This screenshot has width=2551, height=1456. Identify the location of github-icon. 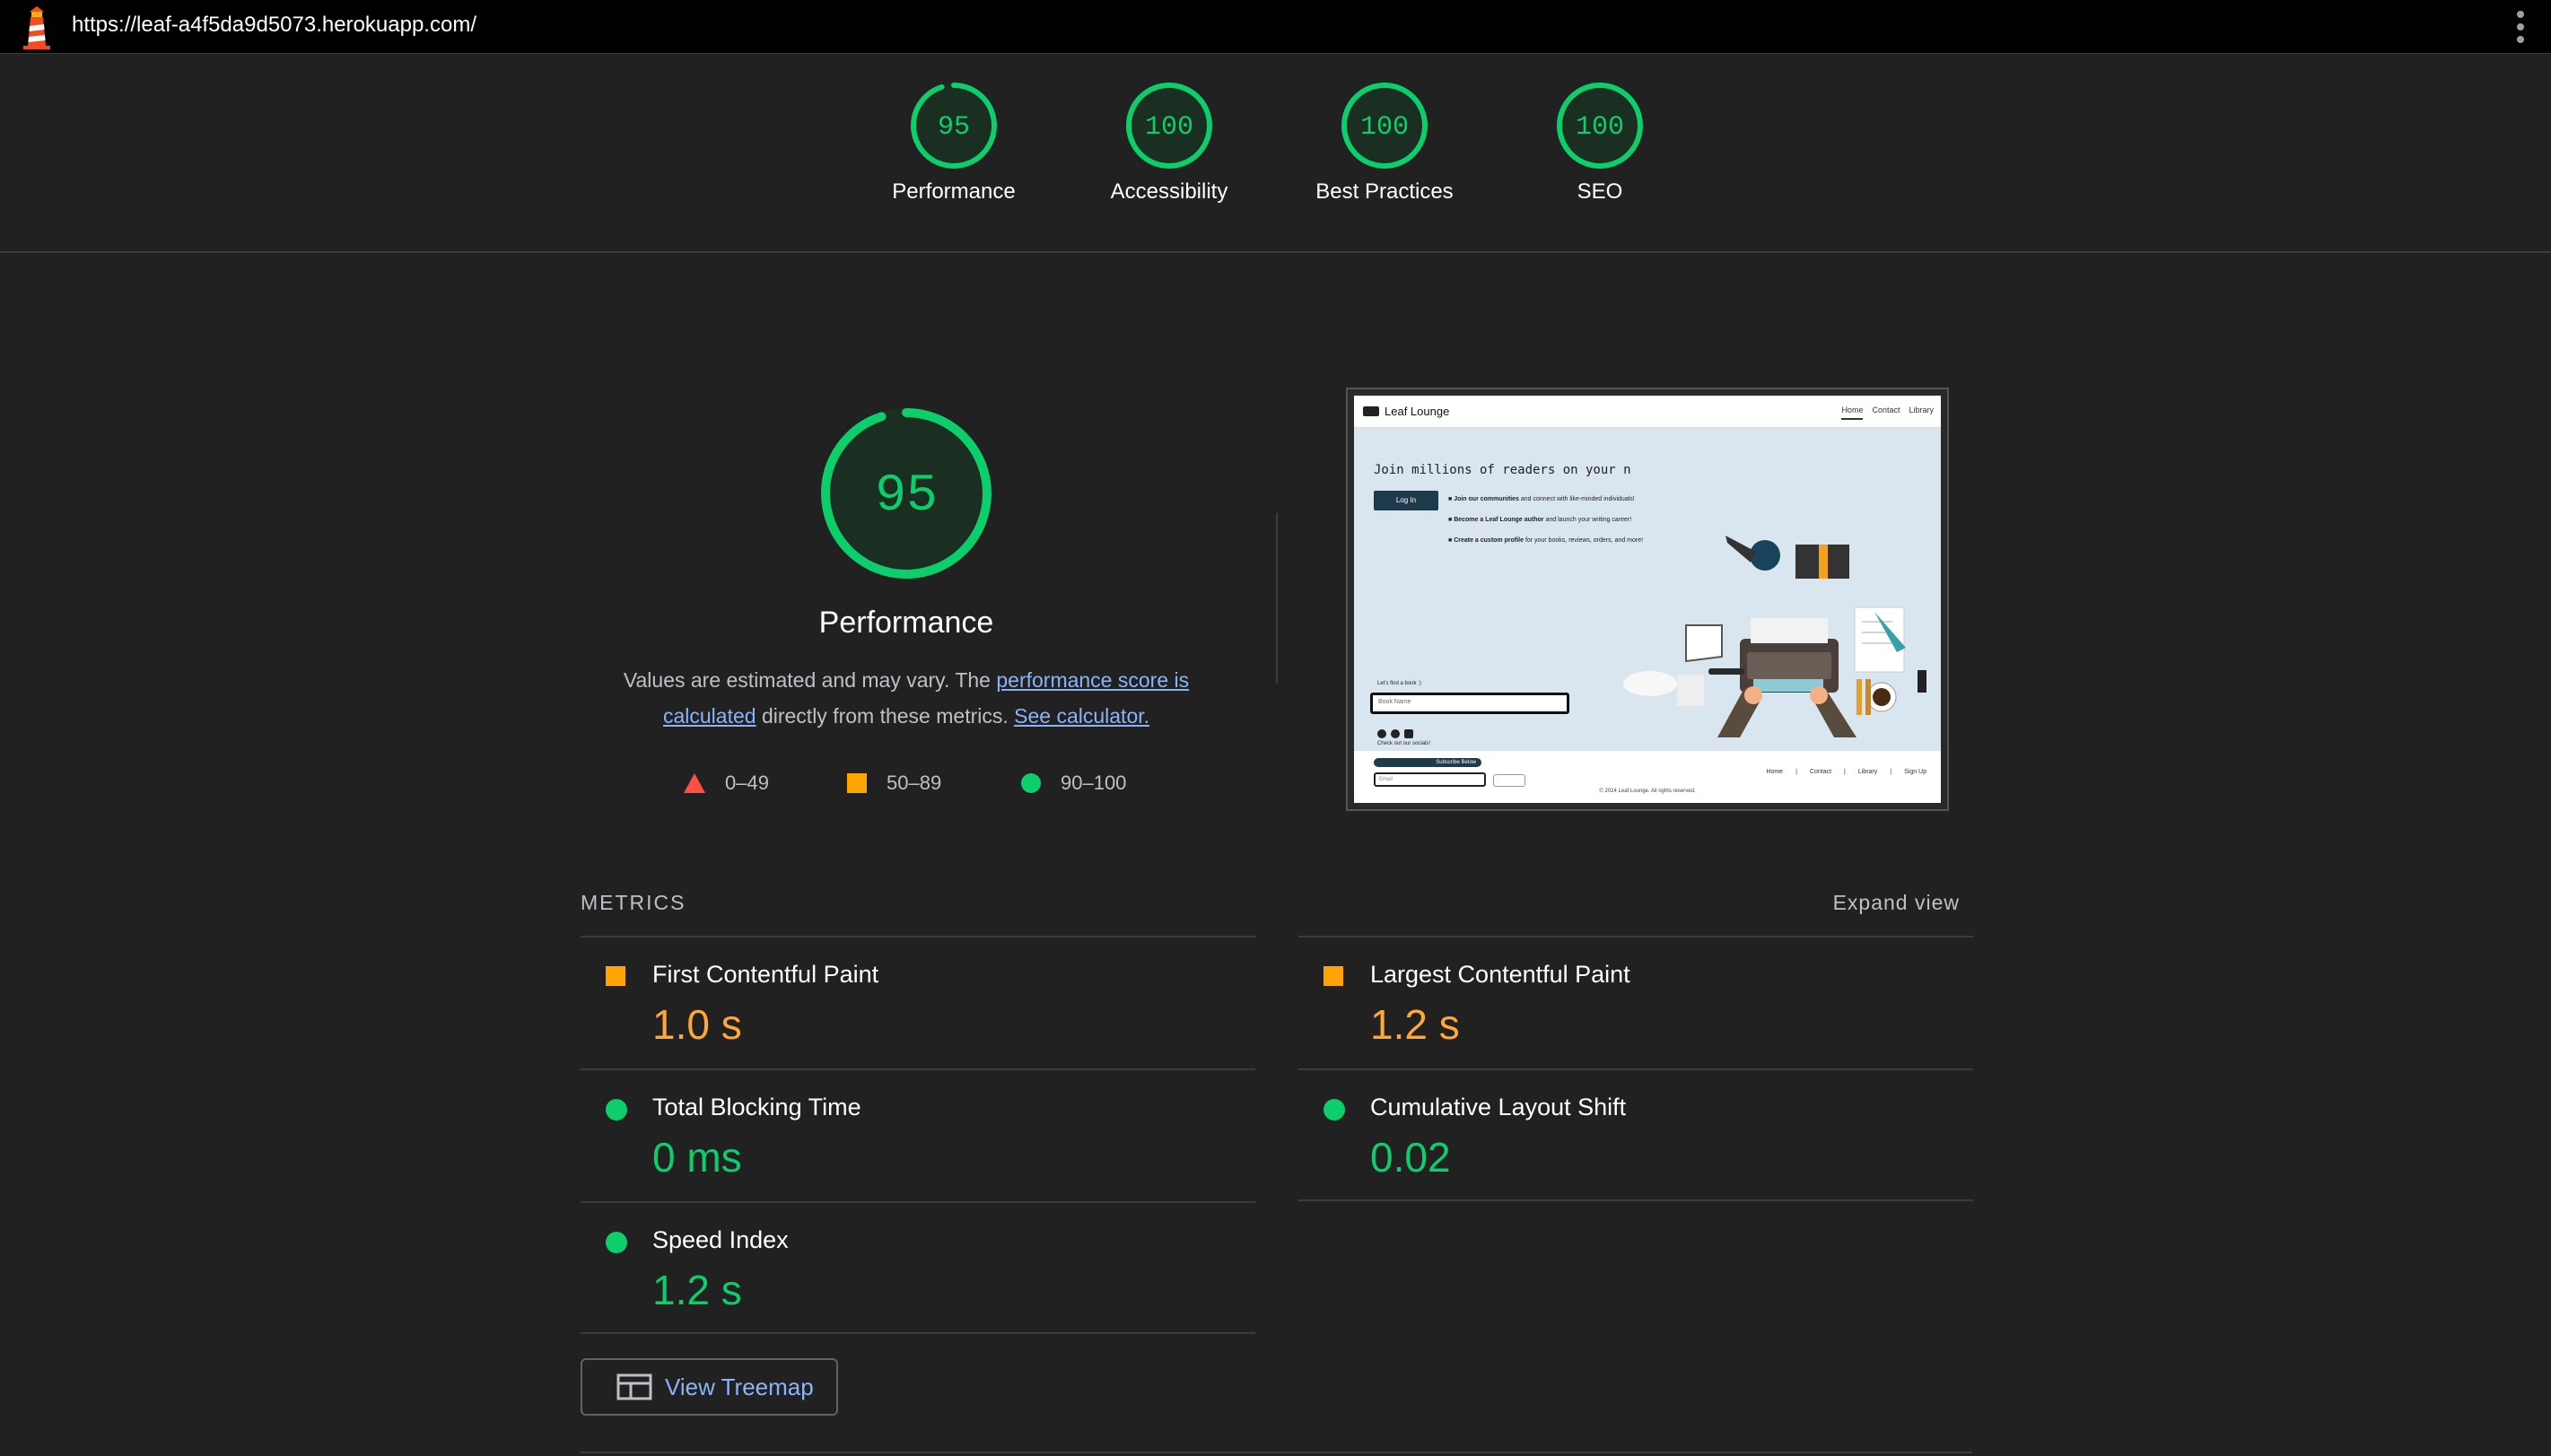
(1395, 733).